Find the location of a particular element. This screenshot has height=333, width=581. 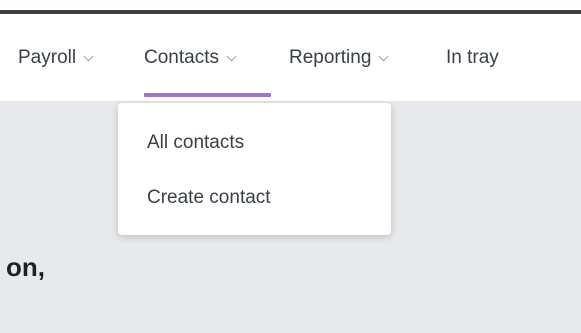

nav-item-in-tray: In tray is located at coordinates (472, 58).